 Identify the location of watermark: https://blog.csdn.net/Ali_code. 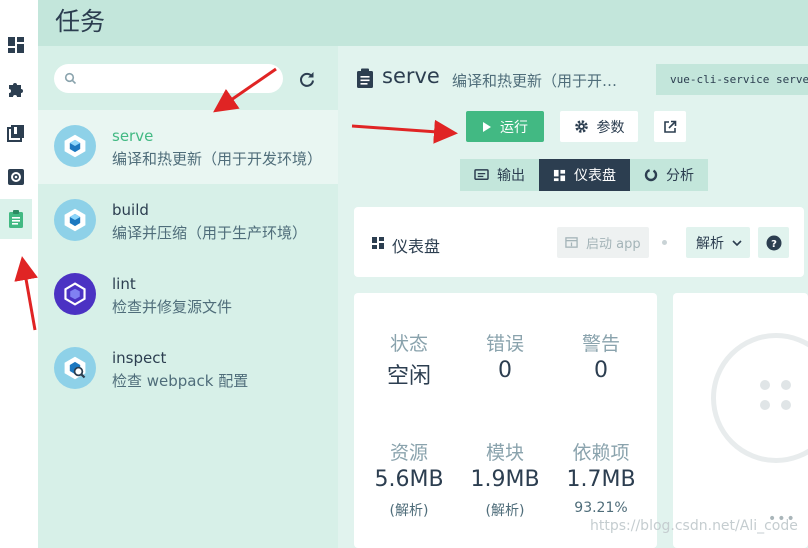
(694, 526).